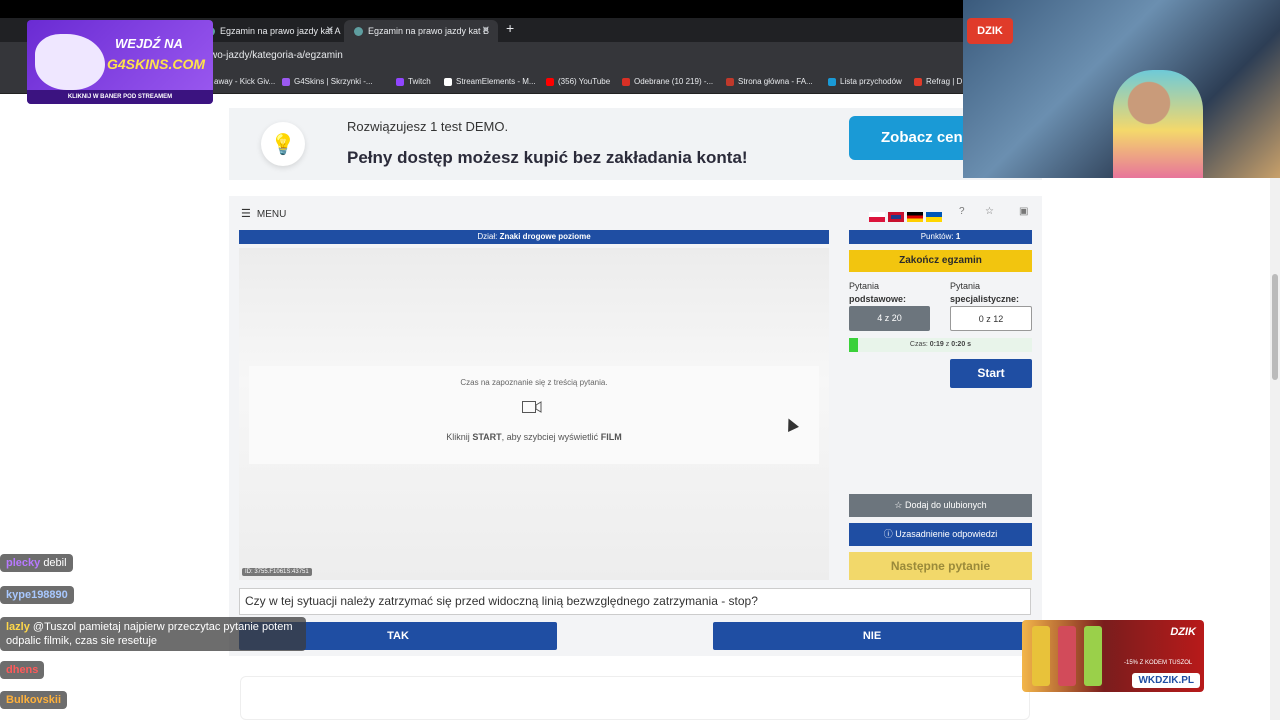 The image size is (1280, 720). I want to click on basic-questions-counter: 4 z 20, so click(889, 318).